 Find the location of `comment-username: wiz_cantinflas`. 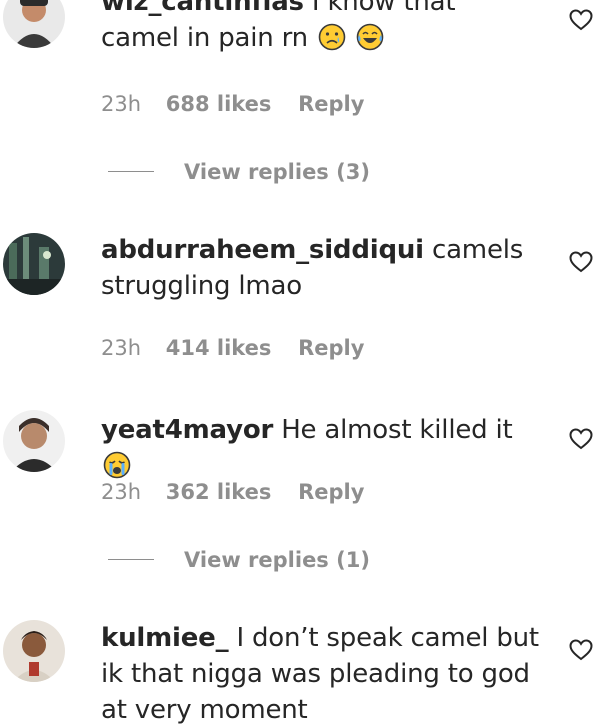

comment-username: wiz_cantinflas is located at coordinates (202, 8).